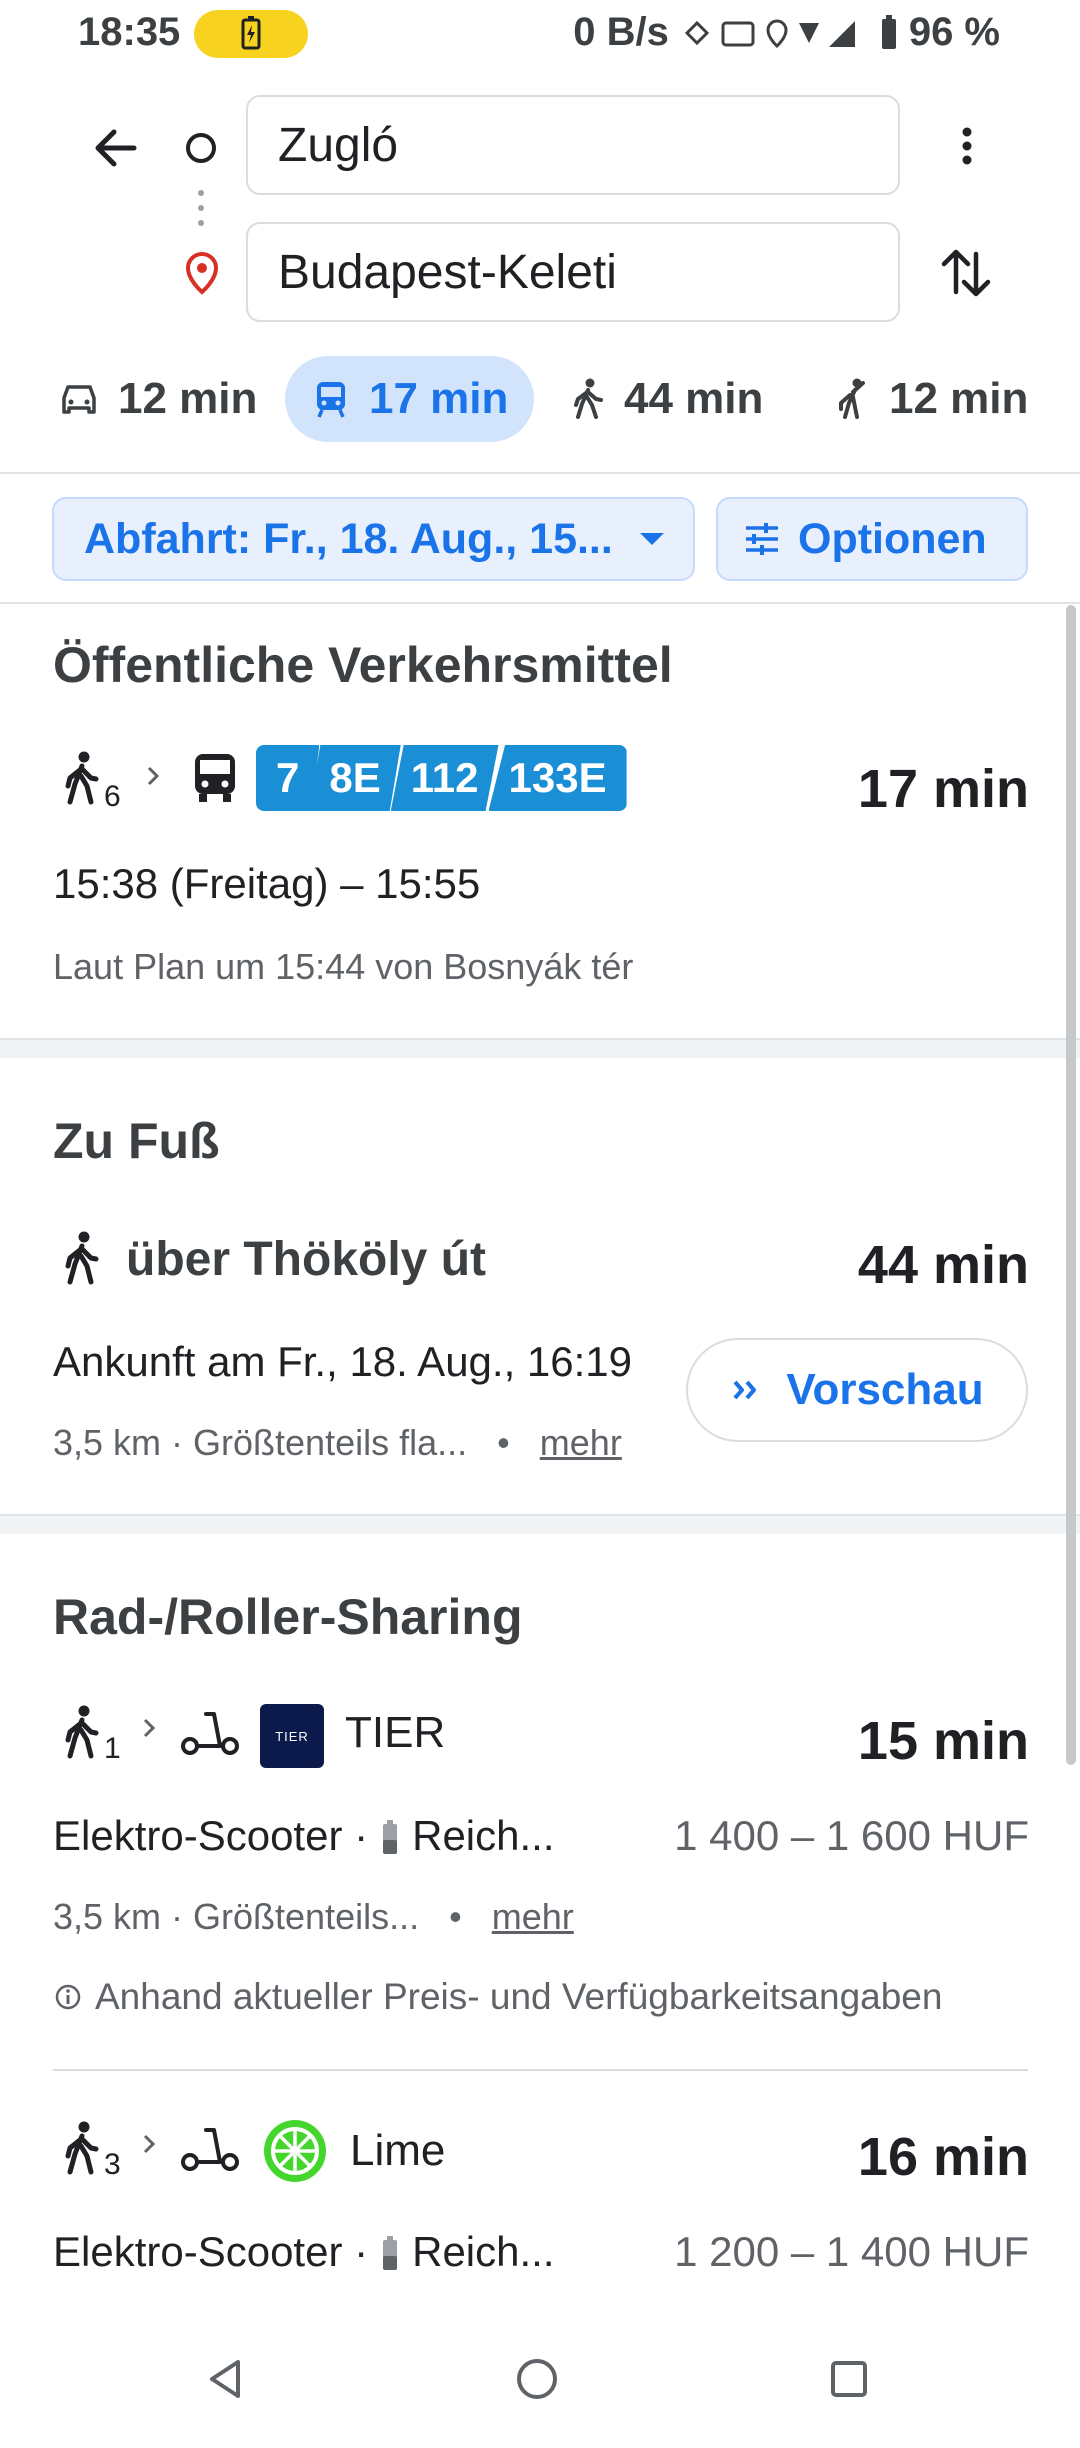 Image resolution: width=1080 pixels, height=2448 pixels. Describe the element at coordinates (288, 1617) in the screenshot. I see `sharing-heading: Rad-/Roller-Sharing` at that location.